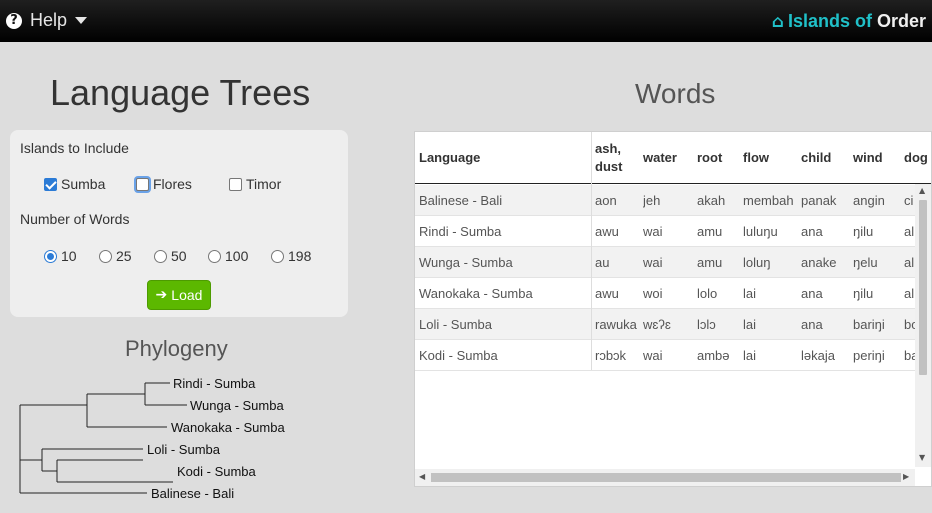  I want to click on words-radio-50: 50, so click(170, 256).